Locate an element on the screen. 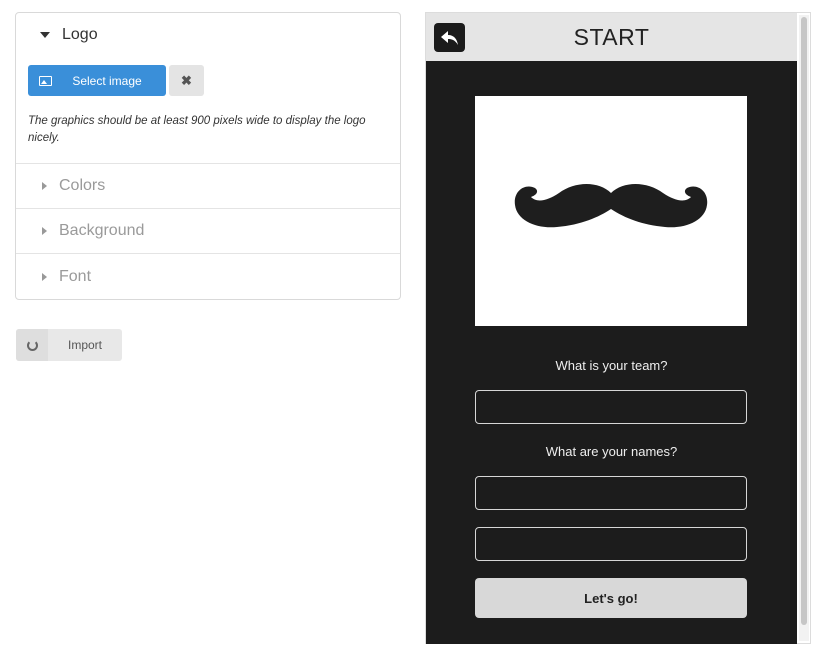 The height and width of the screenshot is (661, 825). team-name-input is located at coordinates (611, 407).